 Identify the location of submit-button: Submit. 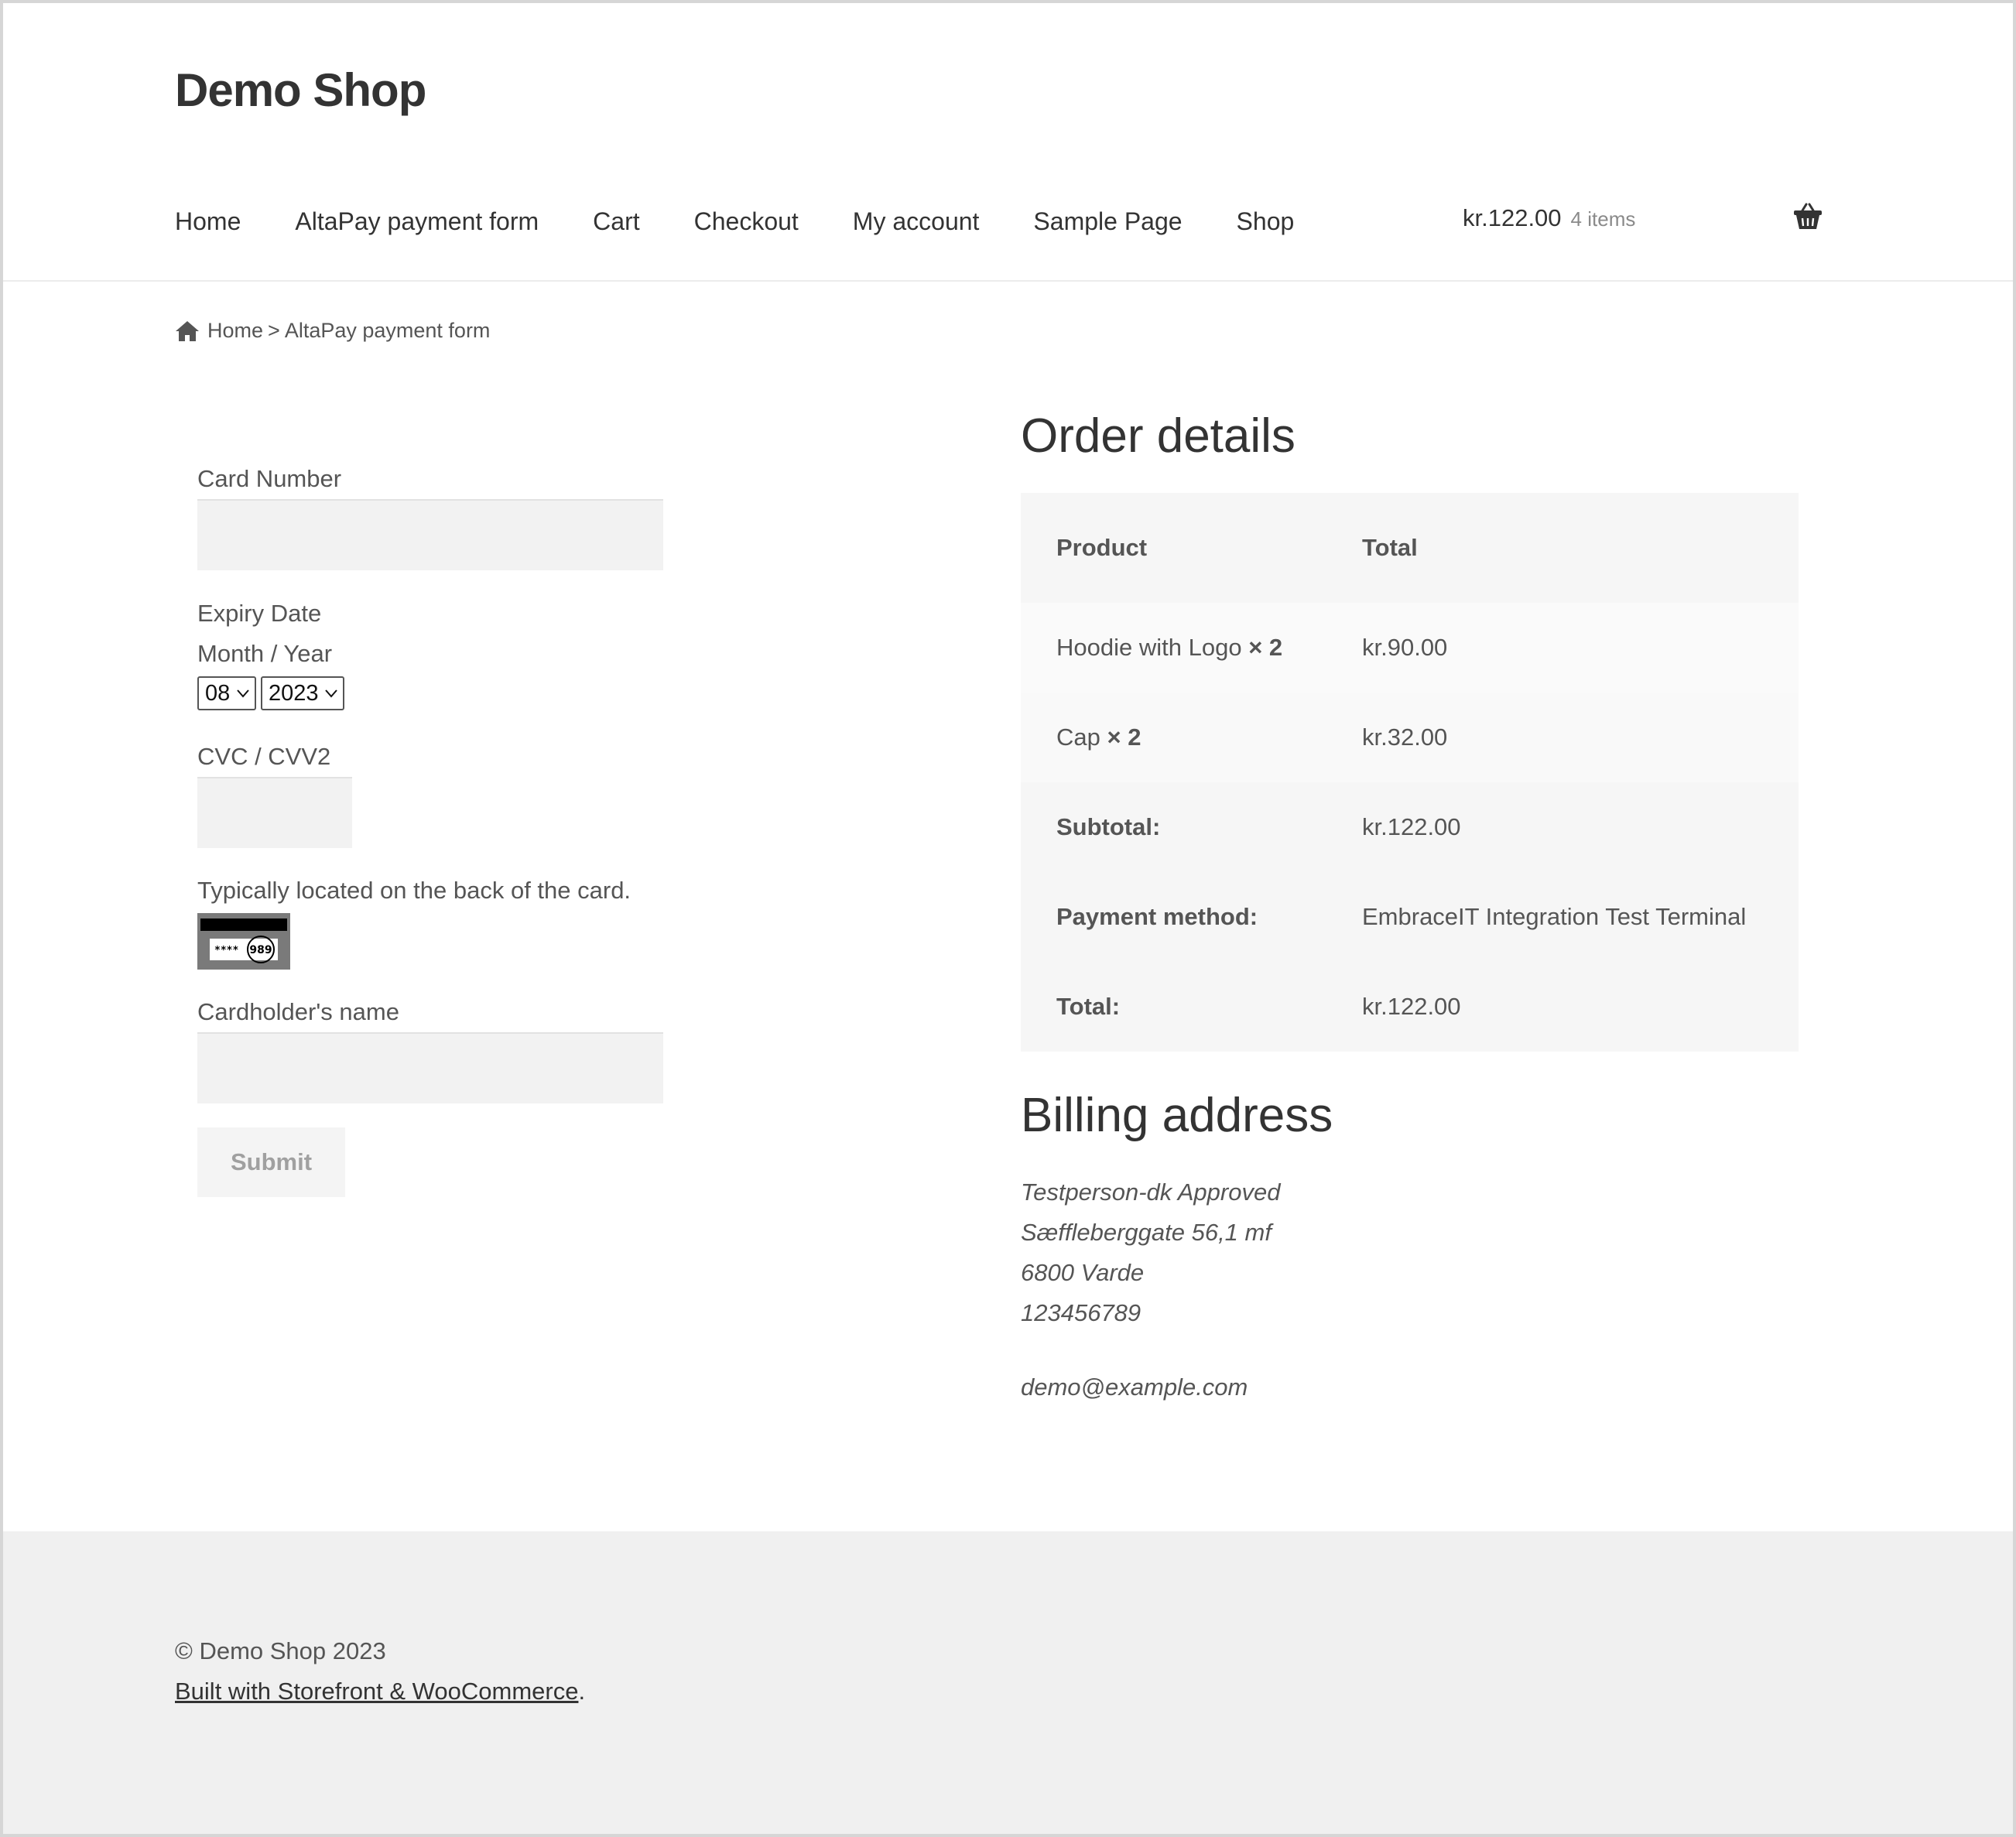
(271, 1162).